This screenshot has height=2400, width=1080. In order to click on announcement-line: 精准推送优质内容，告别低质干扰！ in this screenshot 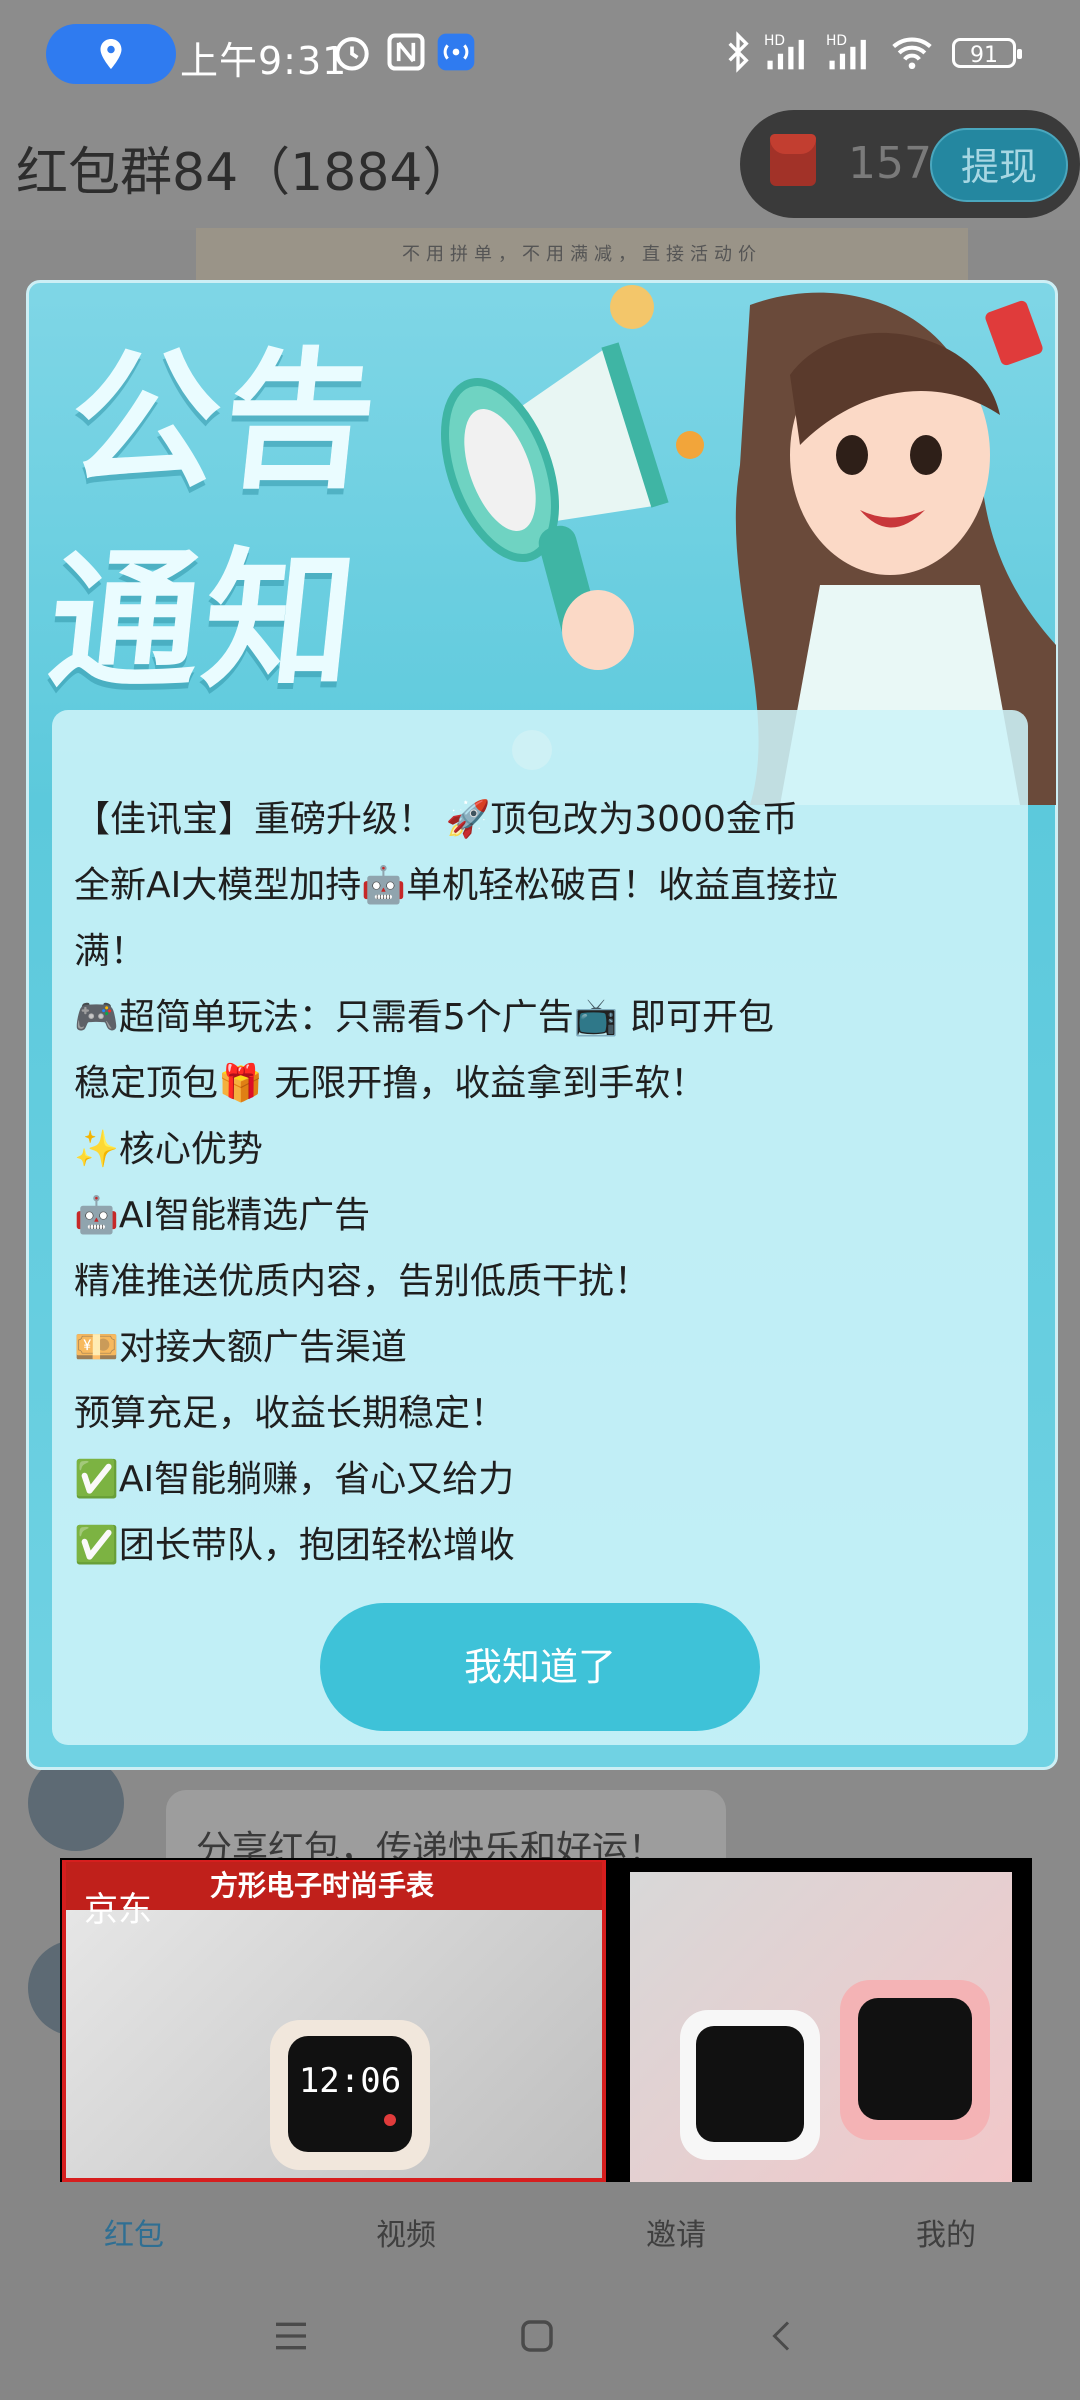, I will do `click(362, 1281)`.